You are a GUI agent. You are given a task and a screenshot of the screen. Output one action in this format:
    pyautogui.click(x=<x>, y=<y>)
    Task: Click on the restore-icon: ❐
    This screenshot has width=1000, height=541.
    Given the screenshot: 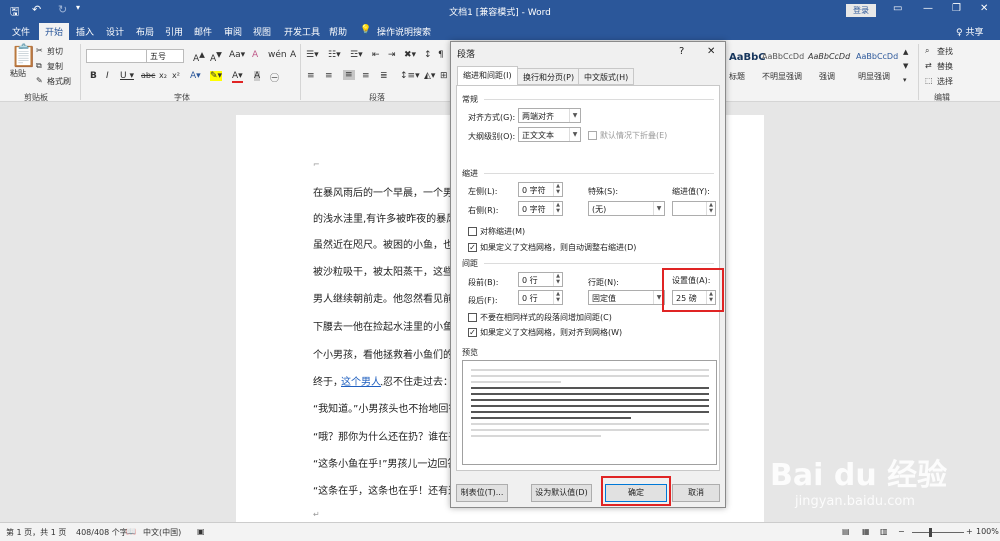 What is the action you would take?
    pyautogui.click(x=956, y=8)
    